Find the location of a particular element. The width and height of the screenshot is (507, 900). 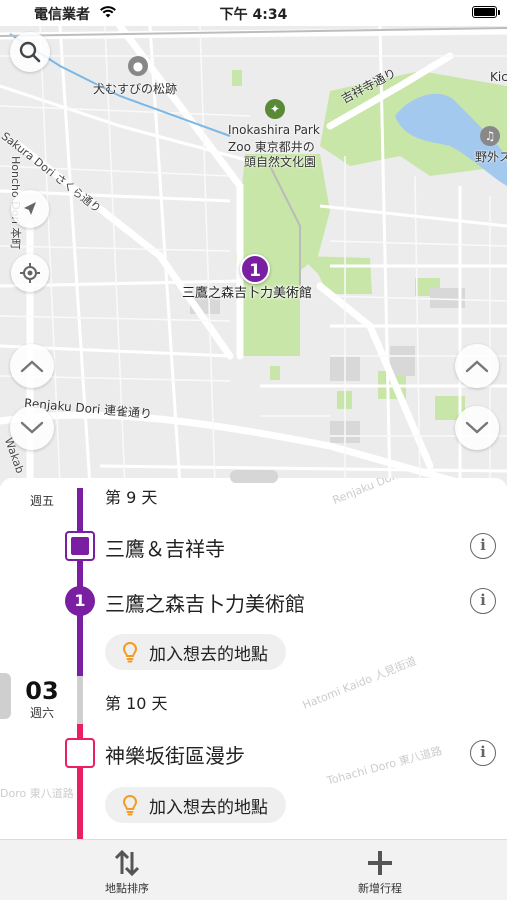

day10-date: 03 is located at coordinates (42, 691).